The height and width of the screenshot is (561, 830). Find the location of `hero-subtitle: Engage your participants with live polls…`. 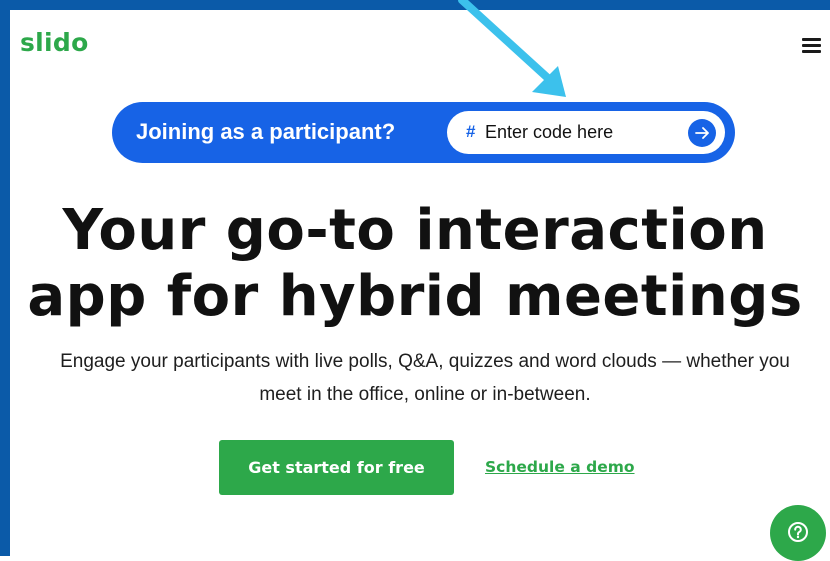

hero-subtitle: Engage your participants with live polls… is located at coordinates (425, 378).